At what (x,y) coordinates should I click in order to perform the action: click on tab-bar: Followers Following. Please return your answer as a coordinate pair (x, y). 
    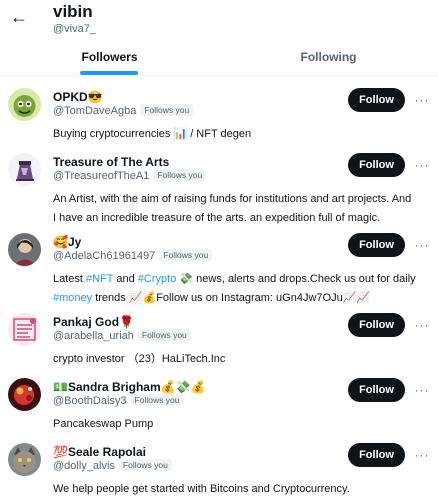
    Looking at the image, I should click on (219, 58).